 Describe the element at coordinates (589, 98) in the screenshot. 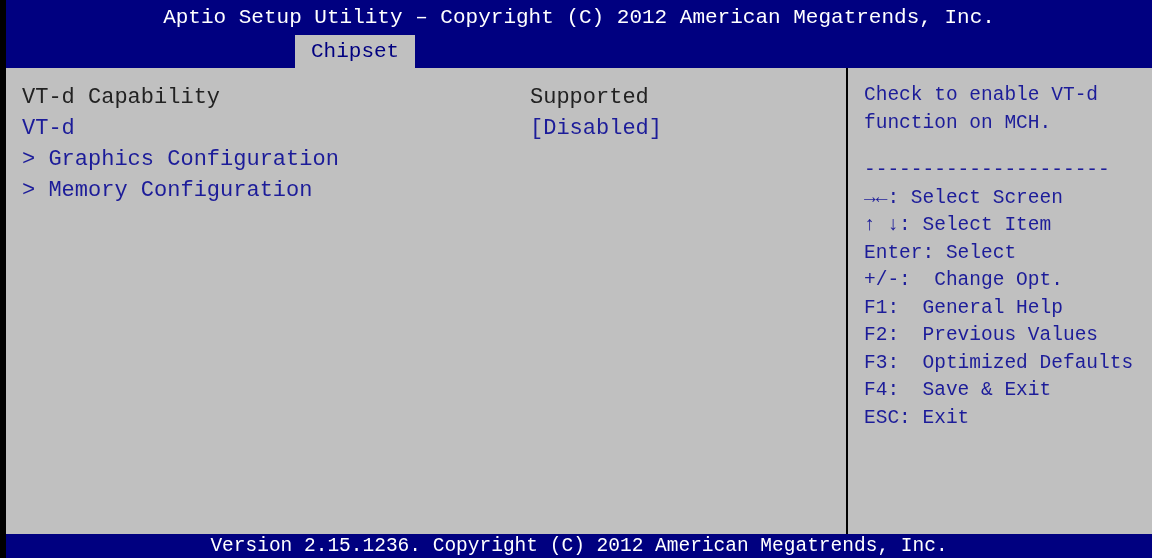

I see `setting-value: Supported` at that location.